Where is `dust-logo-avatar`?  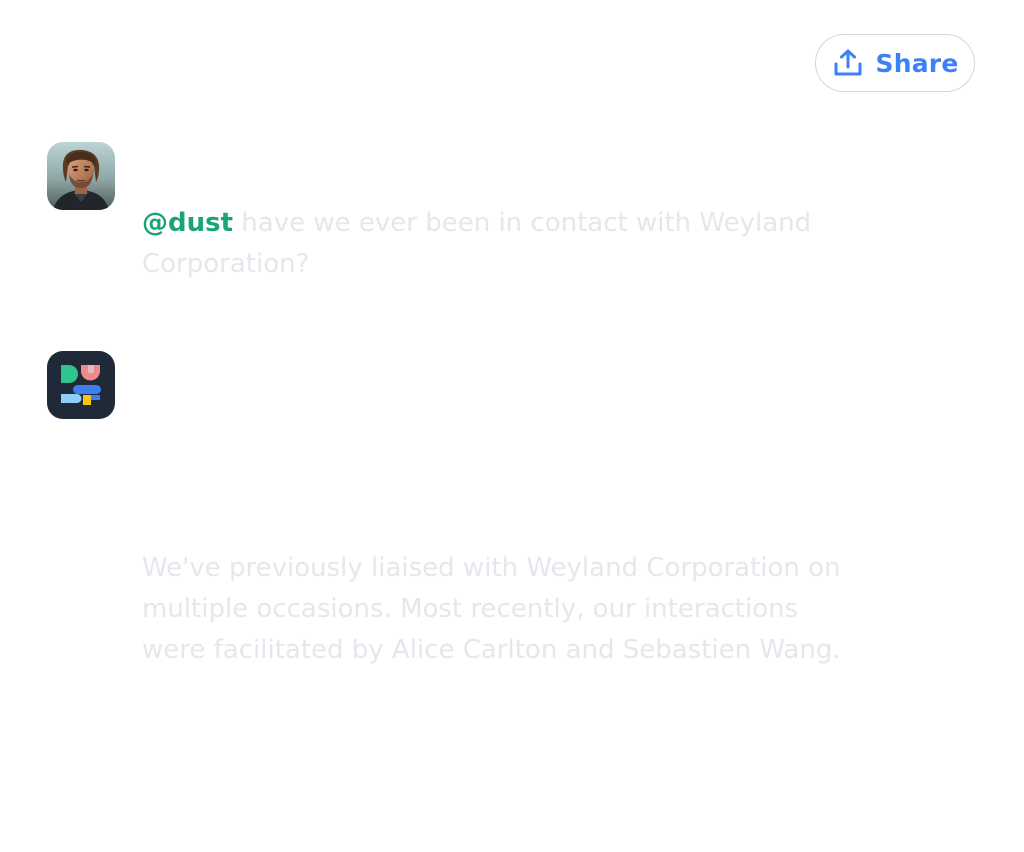
dust-logo-avatar is located at coordinates (81, 385).